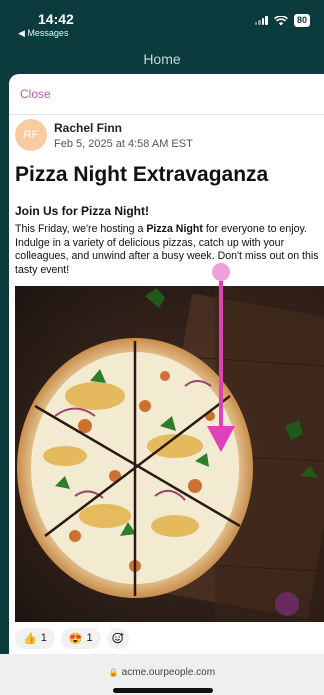 Image resolution: width=324 pixels, height=695 pixels. Describe the element at coordinates (221, 439) in the screenshot. I see `arrow-down-icon` at that location.